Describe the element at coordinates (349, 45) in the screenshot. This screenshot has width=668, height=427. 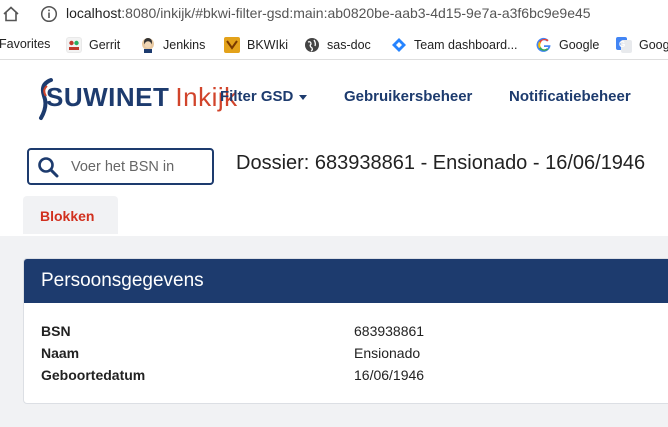
I see `bookmark-label: sas-doc` at that location.